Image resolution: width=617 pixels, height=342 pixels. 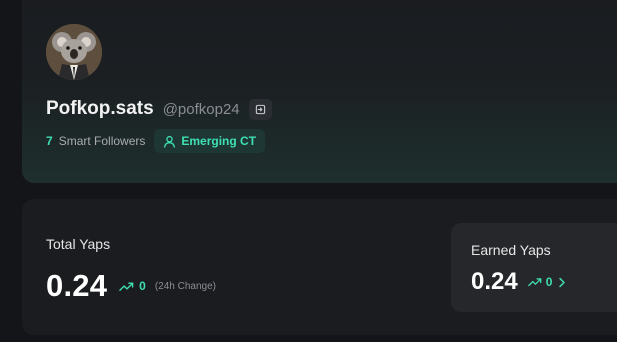 What do you see at coordinates (102, 141) in the screenshot?
I see `smart-followers-label: Smart Followers` at bounding box center [102, 141].